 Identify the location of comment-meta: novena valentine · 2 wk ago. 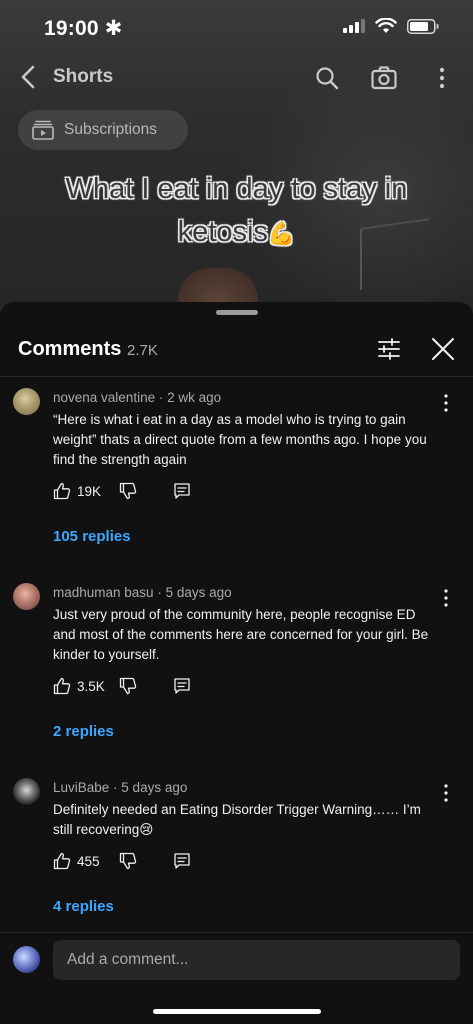
(137, 397).